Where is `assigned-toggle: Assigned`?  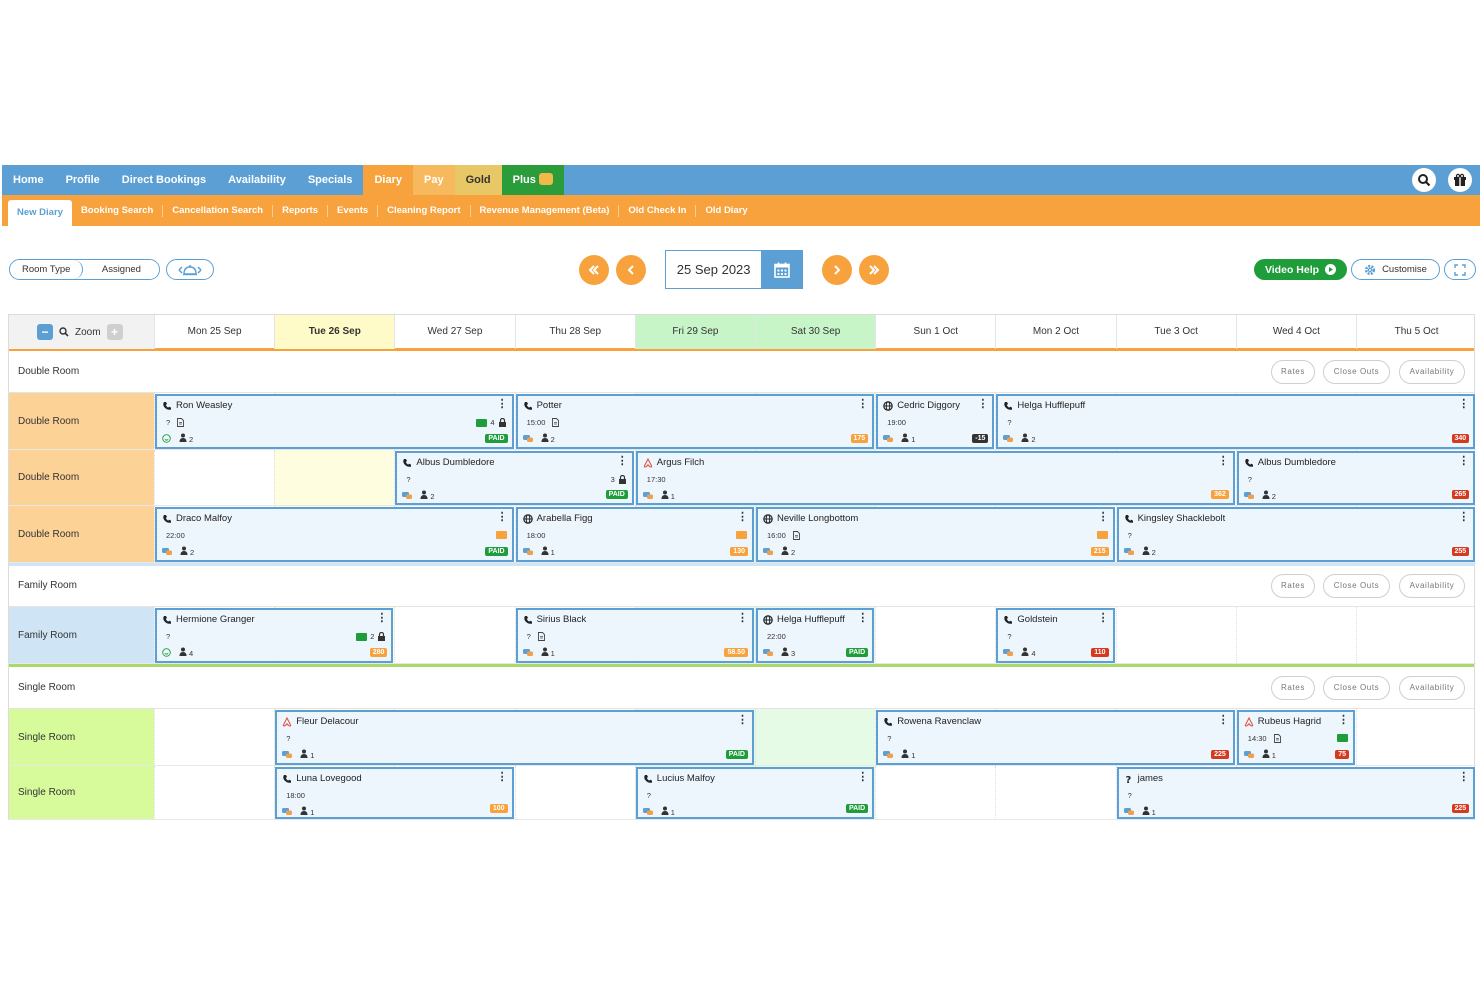
assigned-toggle: Assigned is located at coordinates (121, 269).